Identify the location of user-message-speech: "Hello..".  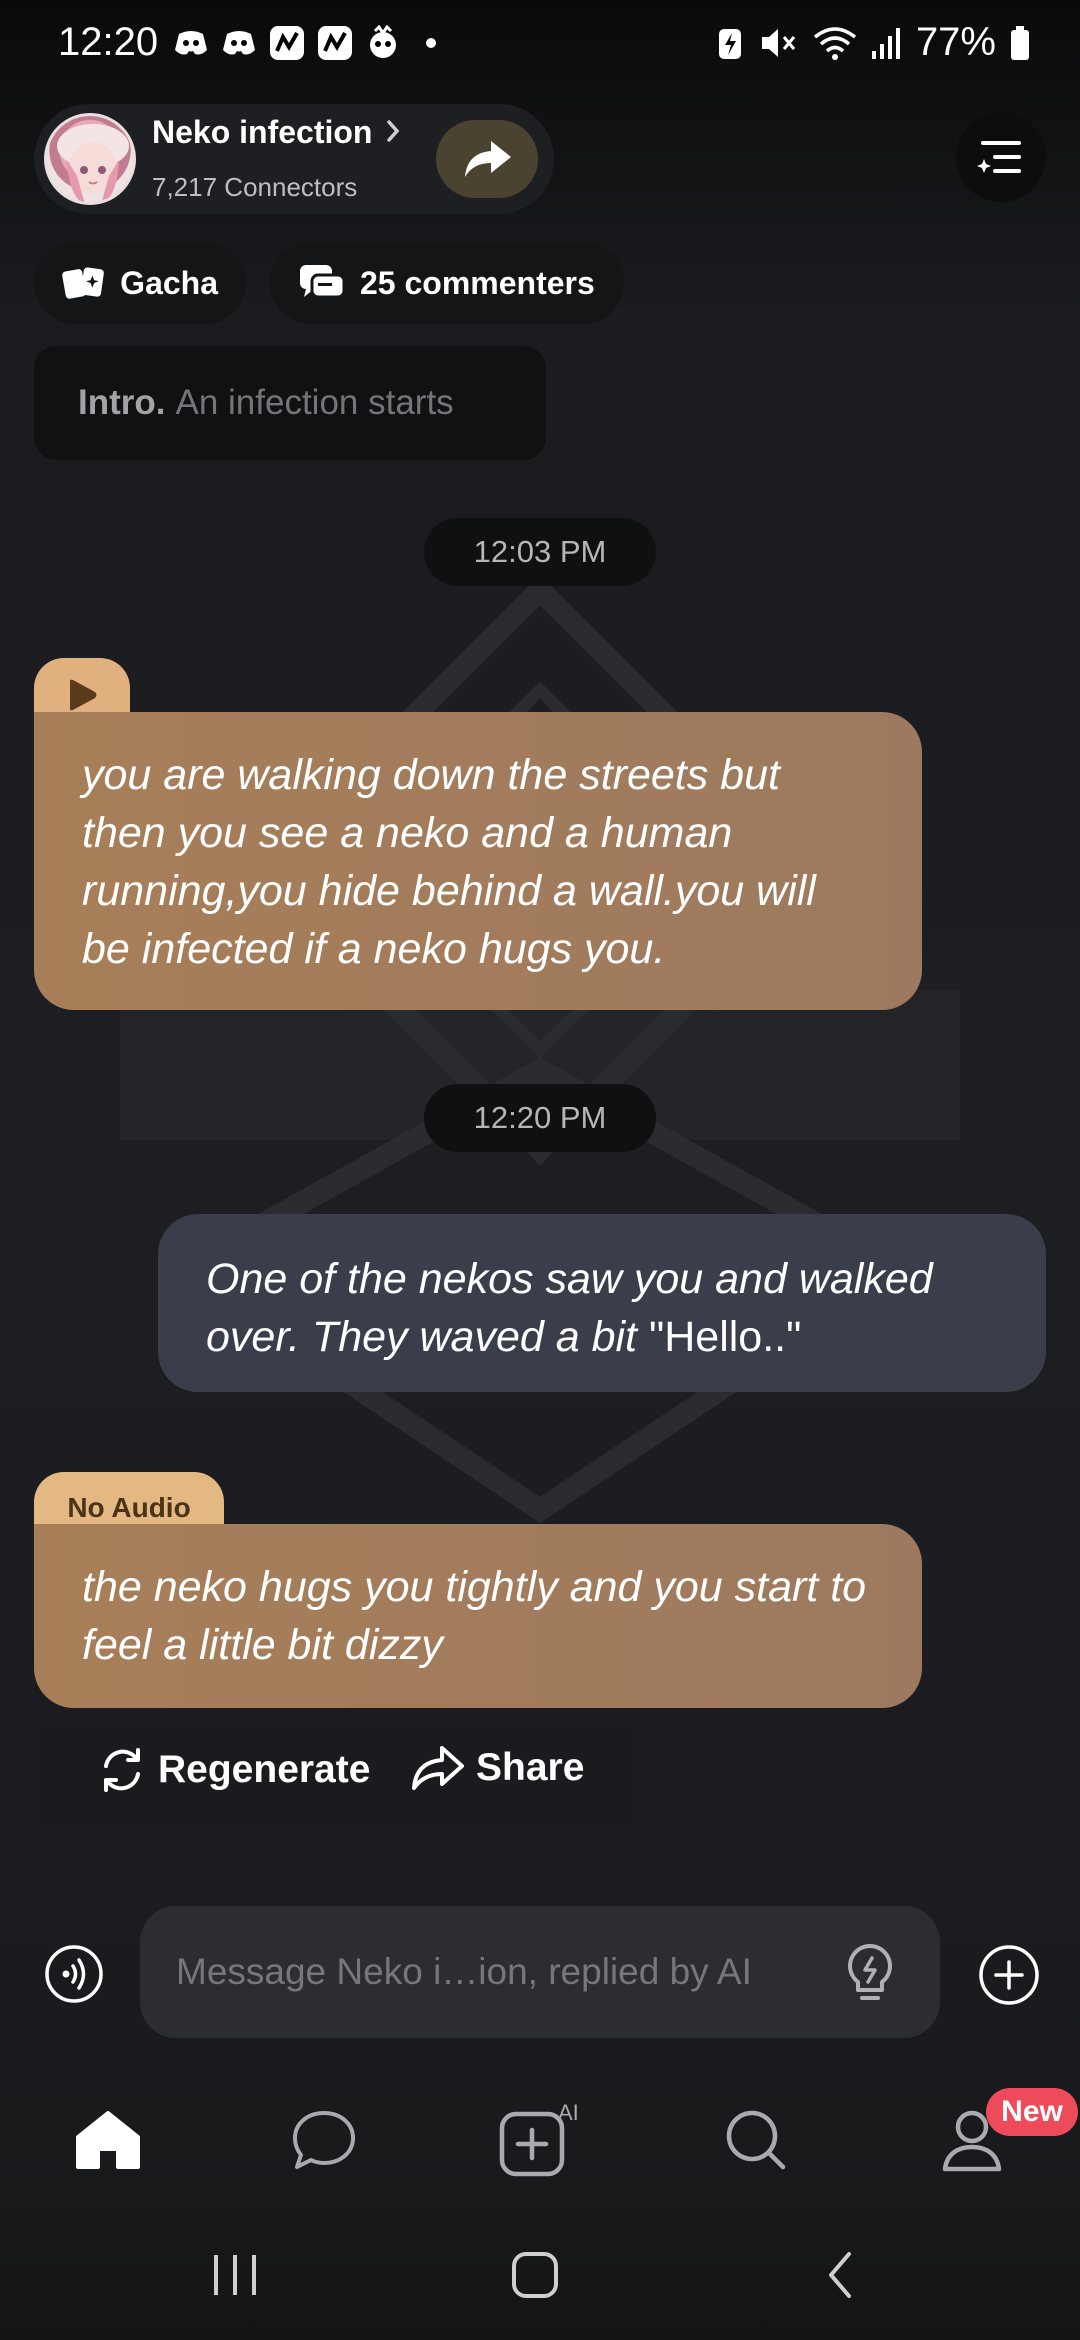
(725, 1337).